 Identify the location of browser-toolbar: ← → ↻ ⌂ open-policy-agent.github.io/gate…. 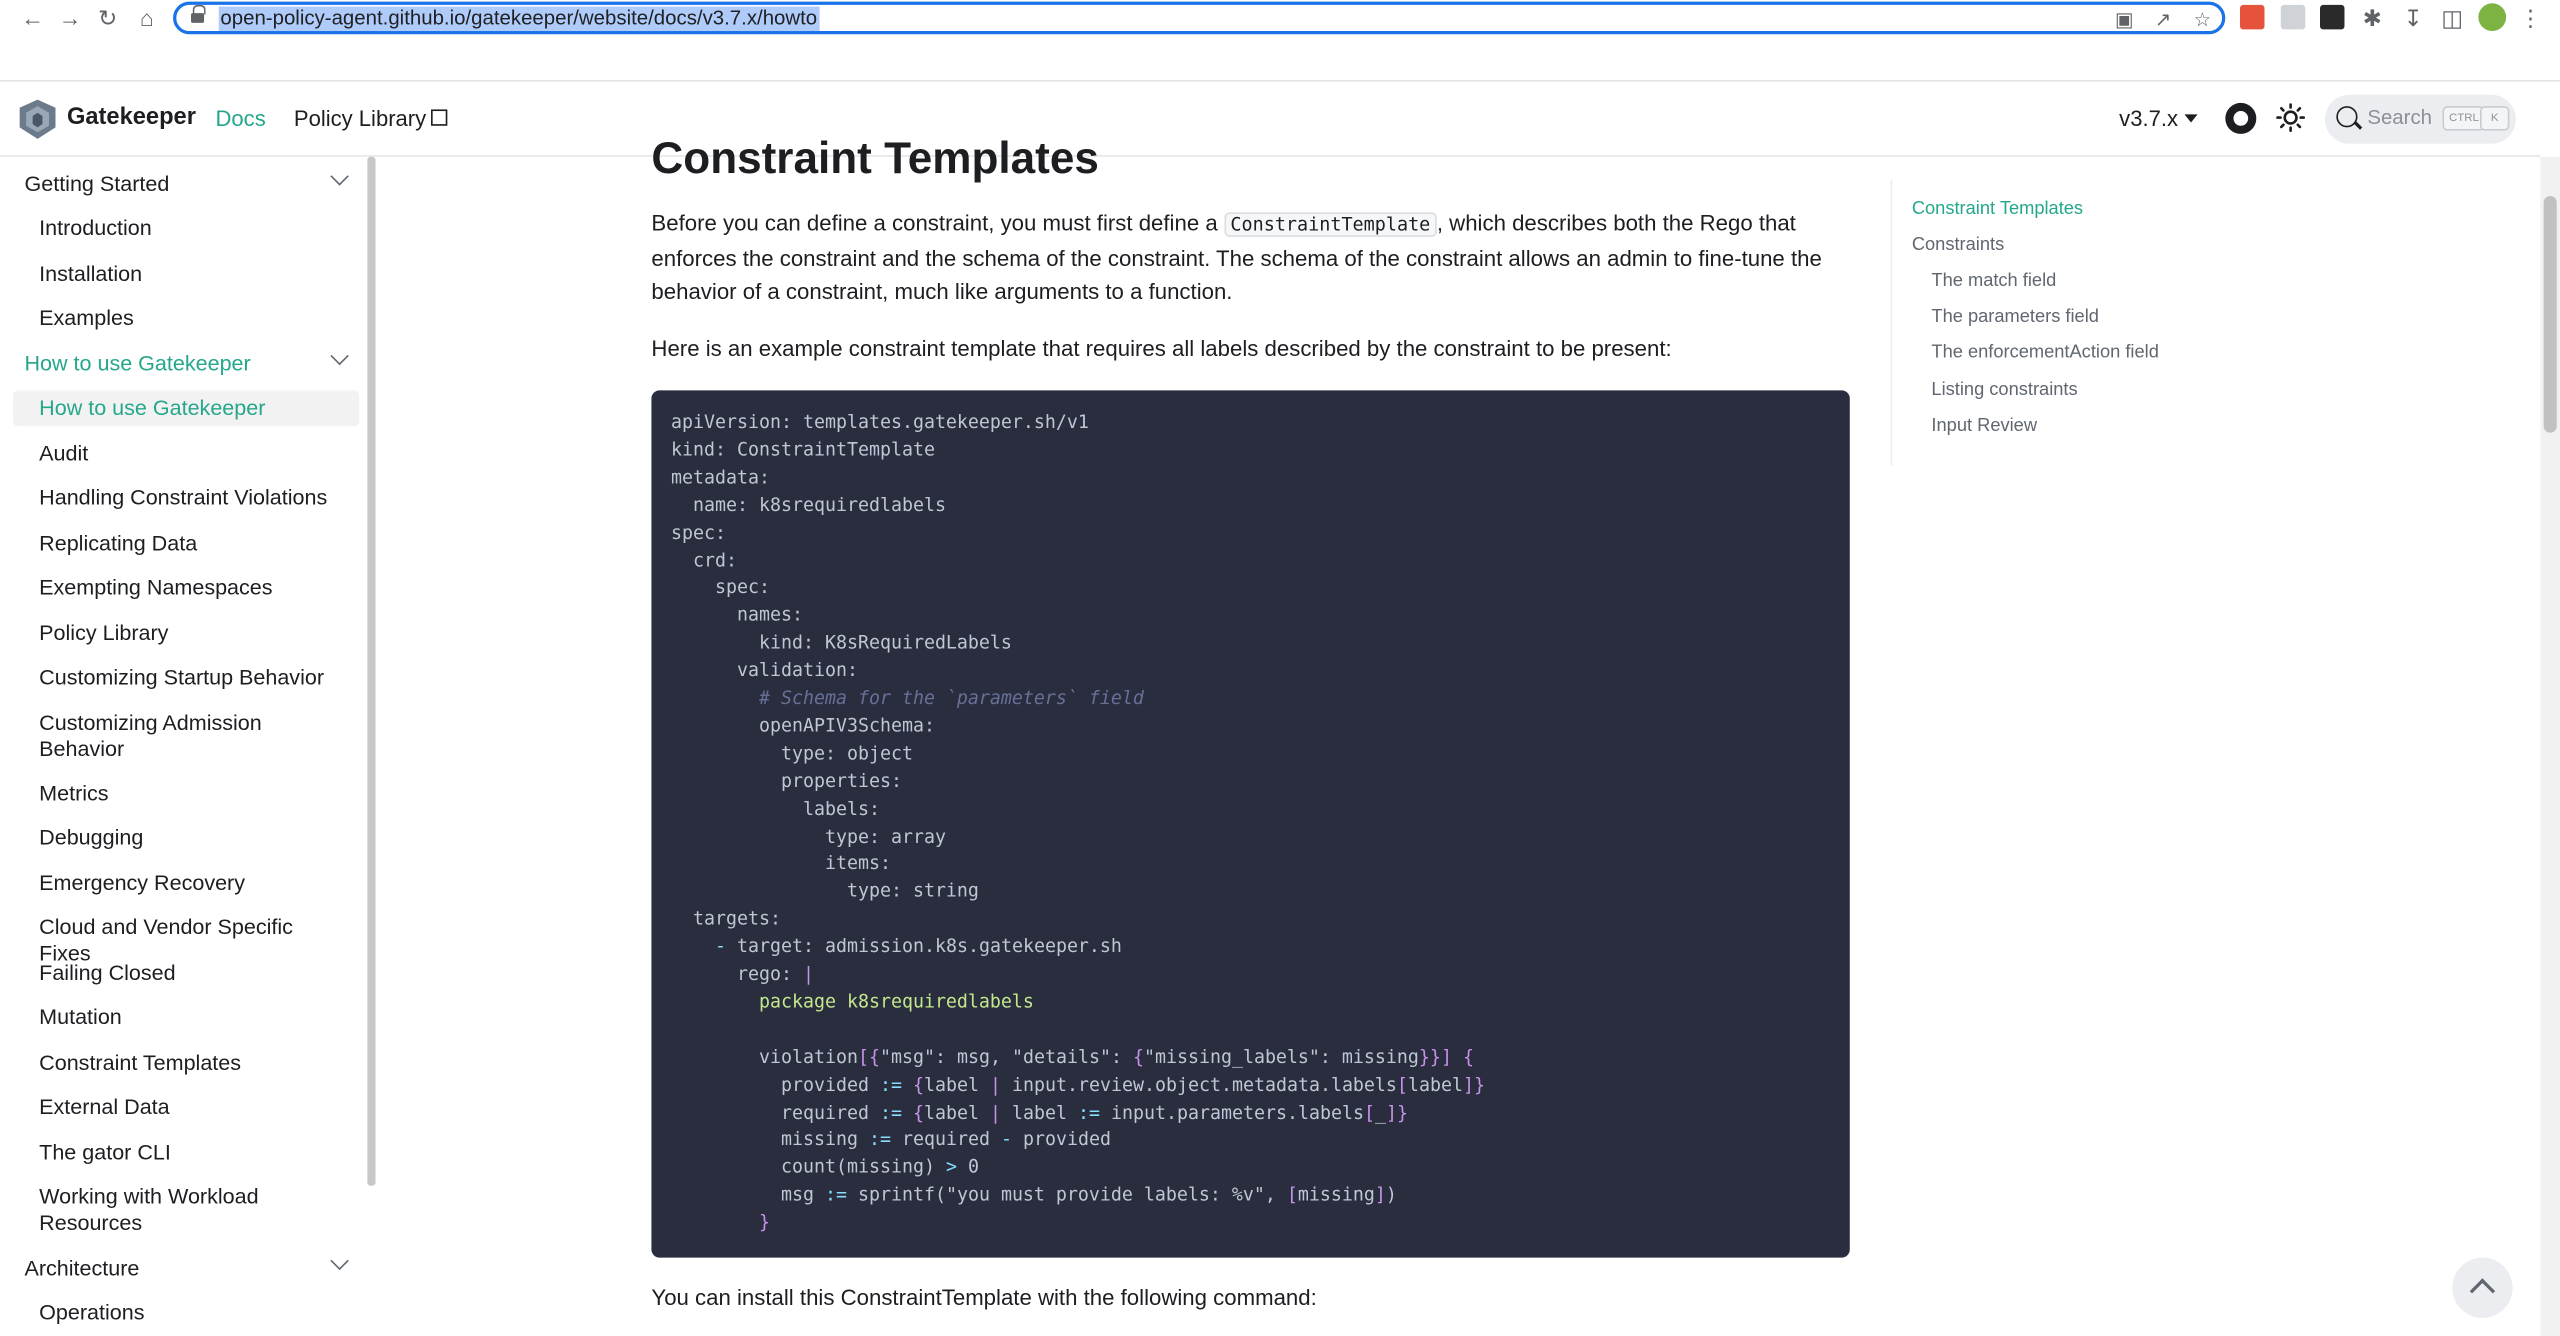
(1280, 41).